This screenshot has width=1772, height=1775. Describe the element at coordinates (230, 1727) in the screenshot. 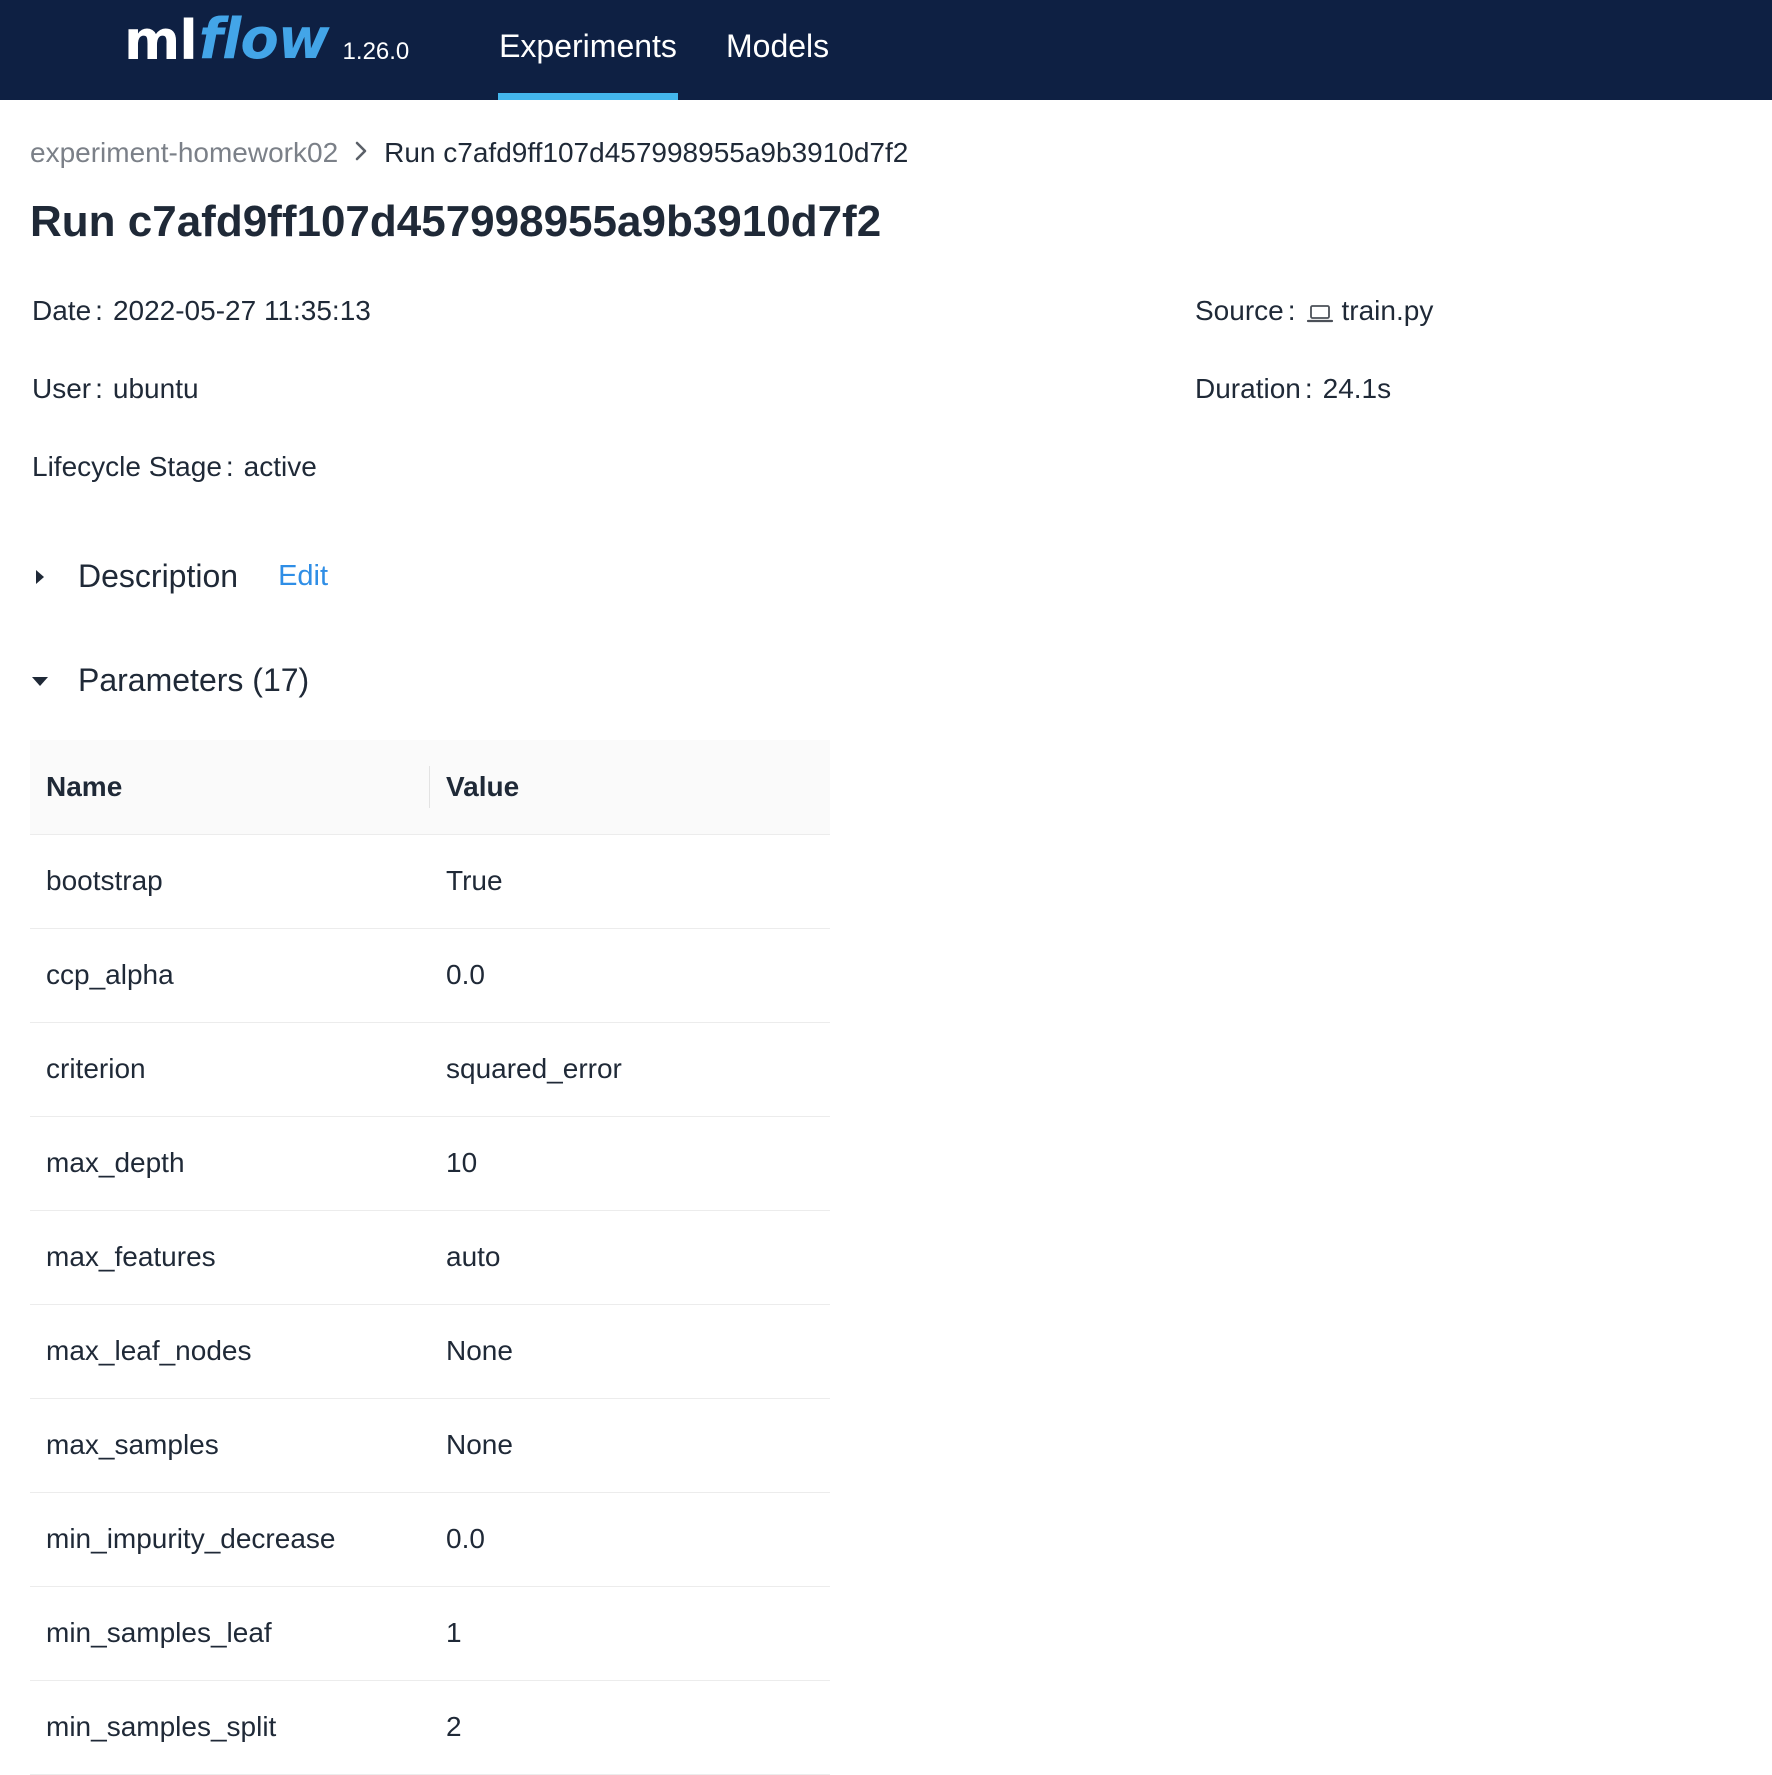

I see `param-name: min_samples_split` at that location.